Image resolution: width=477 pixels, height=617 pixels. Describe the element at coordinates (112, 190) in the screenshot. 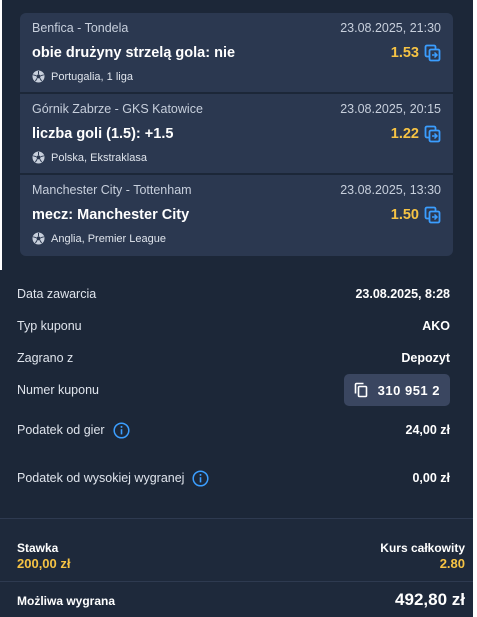

I see `bet-match: Manchester City - Tottenham` at that location.